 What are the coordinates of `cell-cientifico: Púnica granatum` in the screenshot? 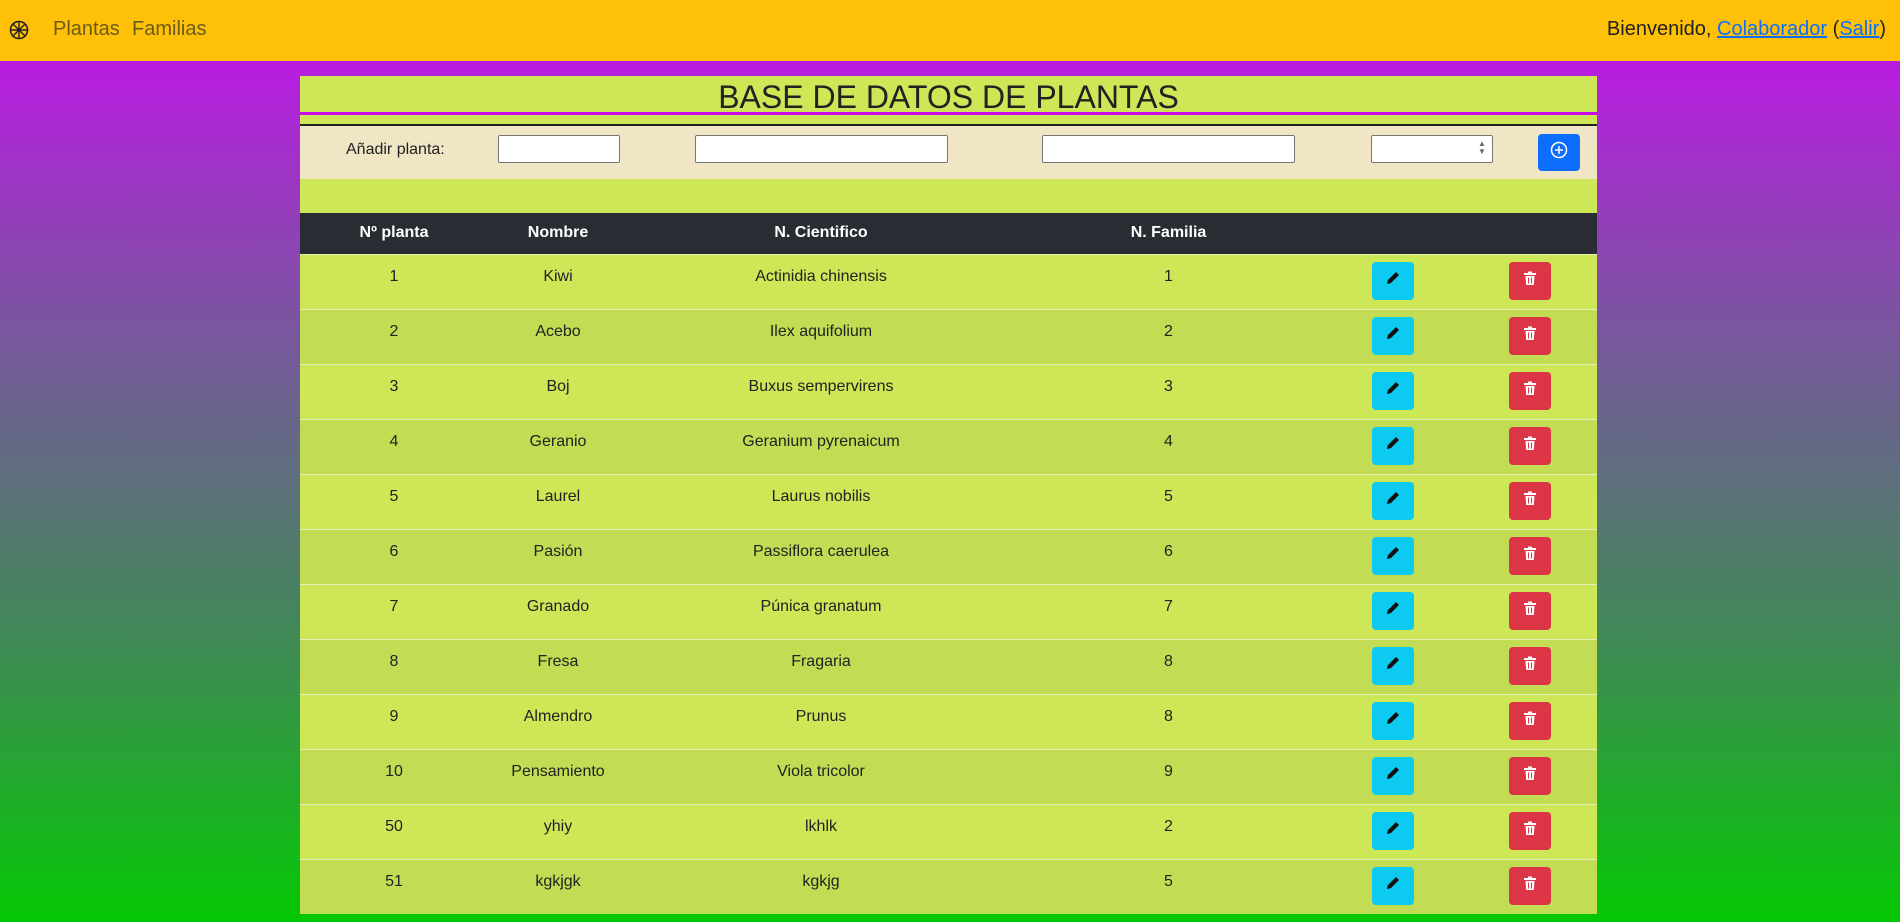 It's located at (821, 606).